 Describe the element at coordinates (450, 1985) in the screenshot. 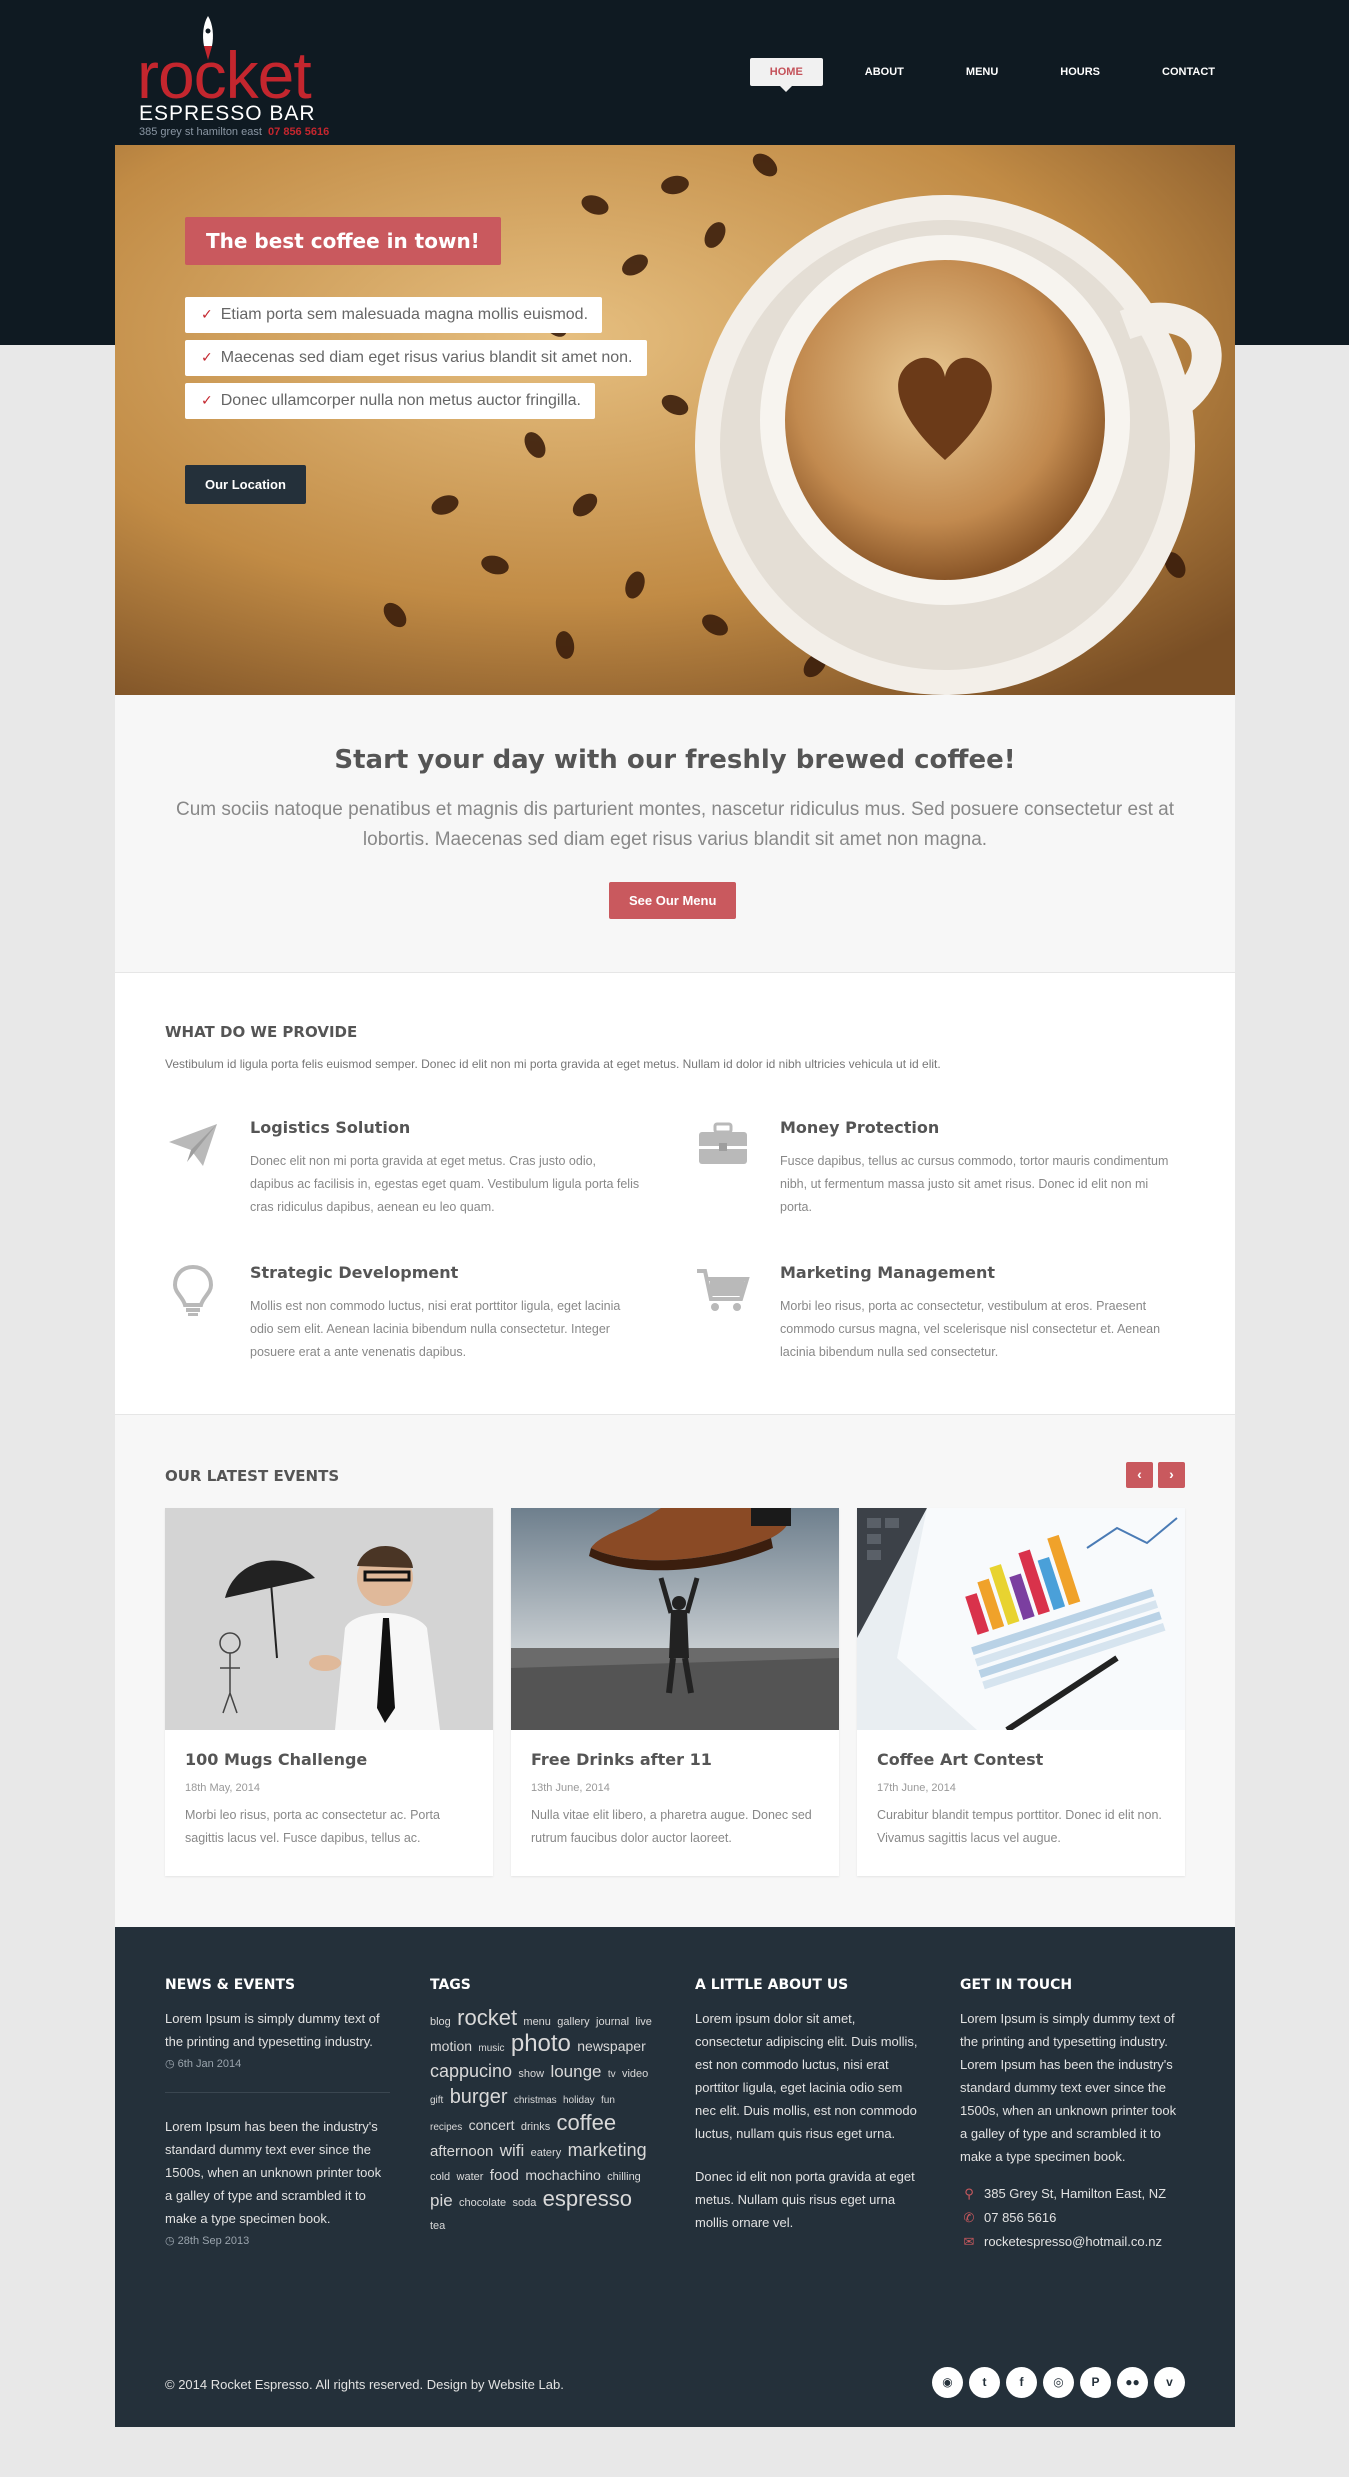

I see `footer-tags-title: TAGS` at that location.